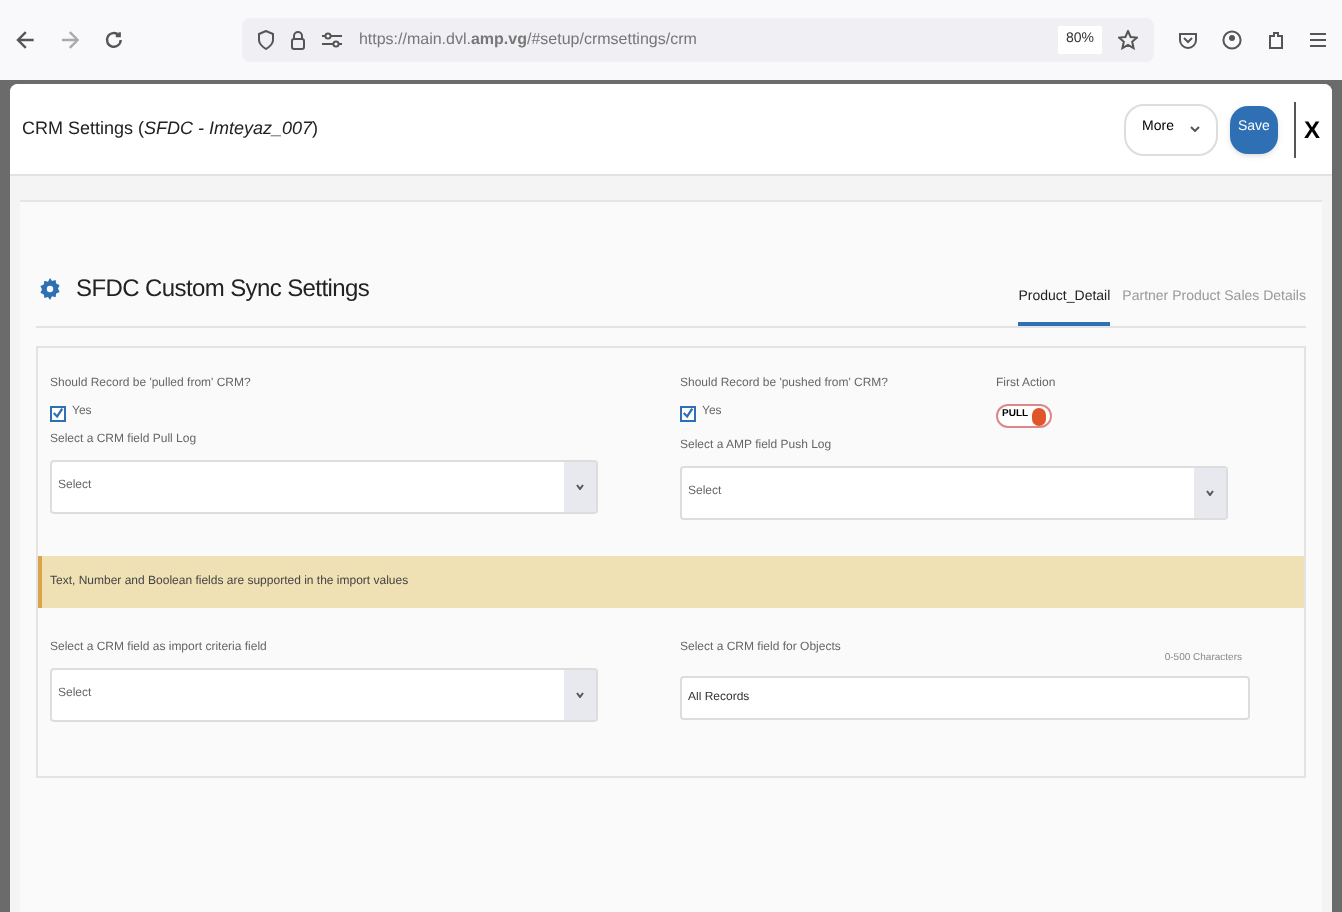  Describe the element at coordinates (1188, 40) in the screenshot. I see `pocket-icon` at that location.